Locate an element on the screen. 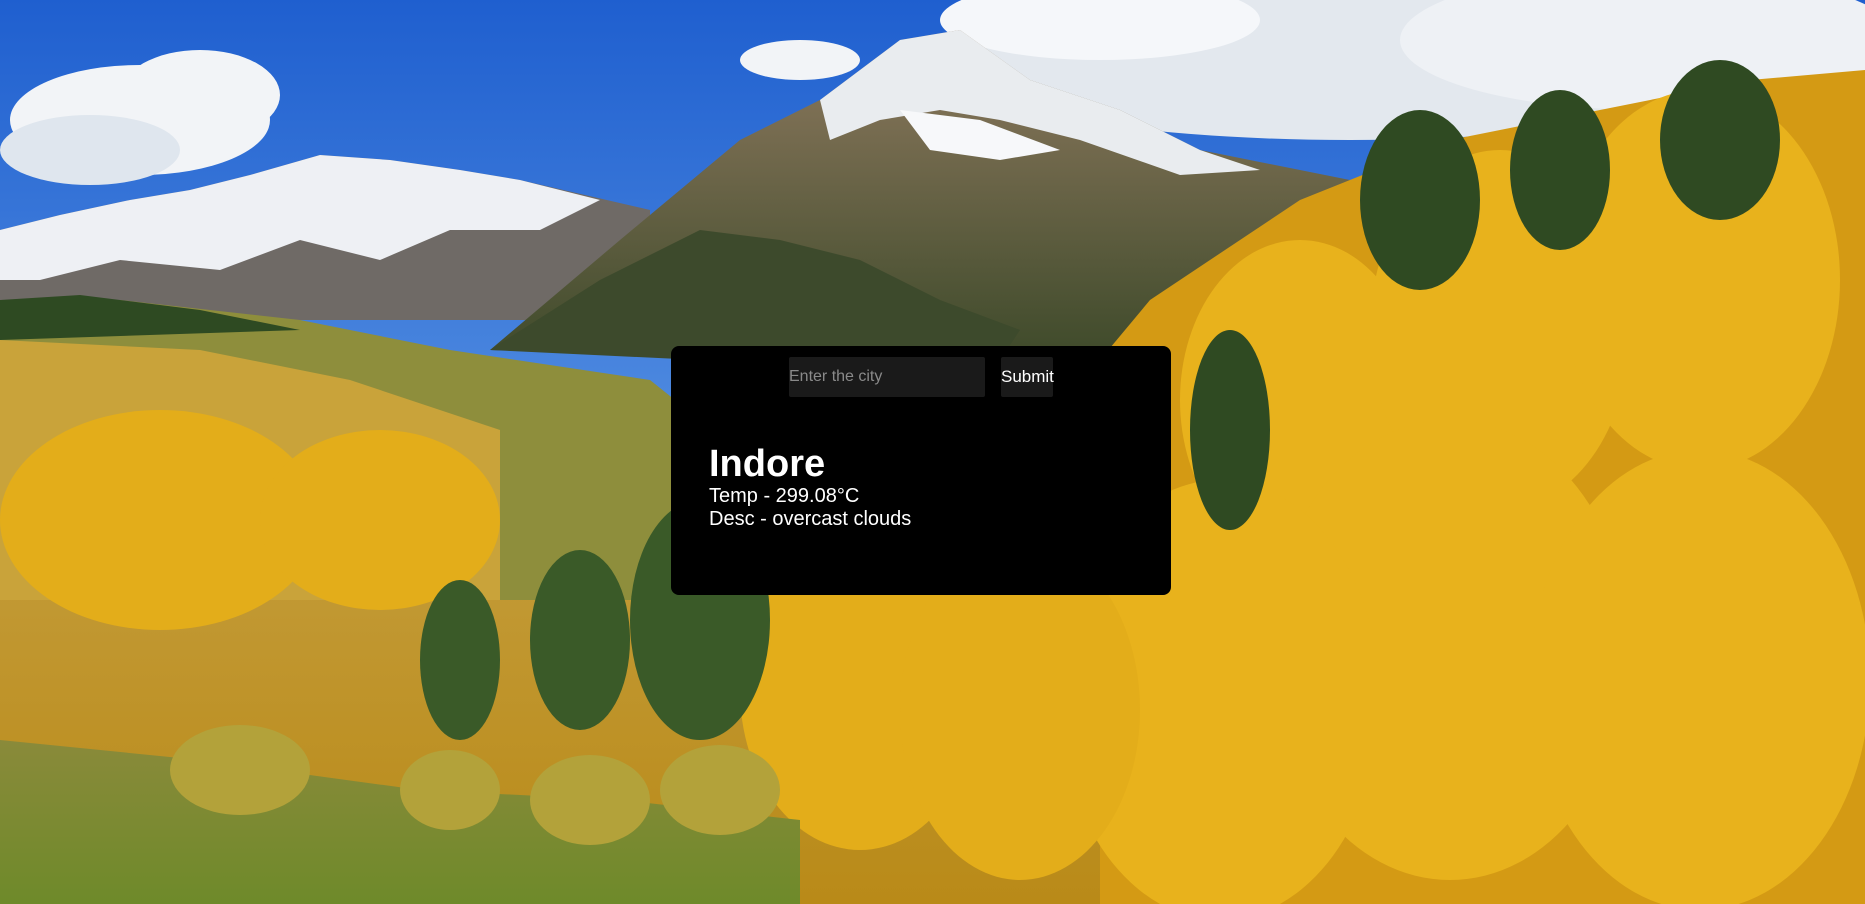 The width and height of the screenshot is (1865, 904). submit-button: Submit is located at coordinates (1027, 377).